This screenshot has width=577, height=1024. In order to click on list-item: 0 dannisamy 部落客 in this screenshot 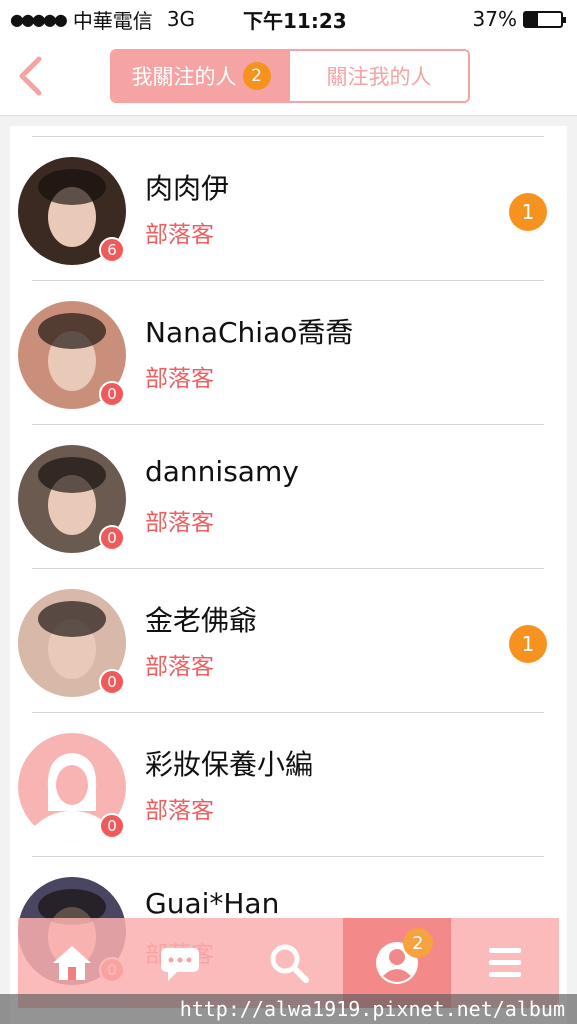, I will do `click(288, 497)`.